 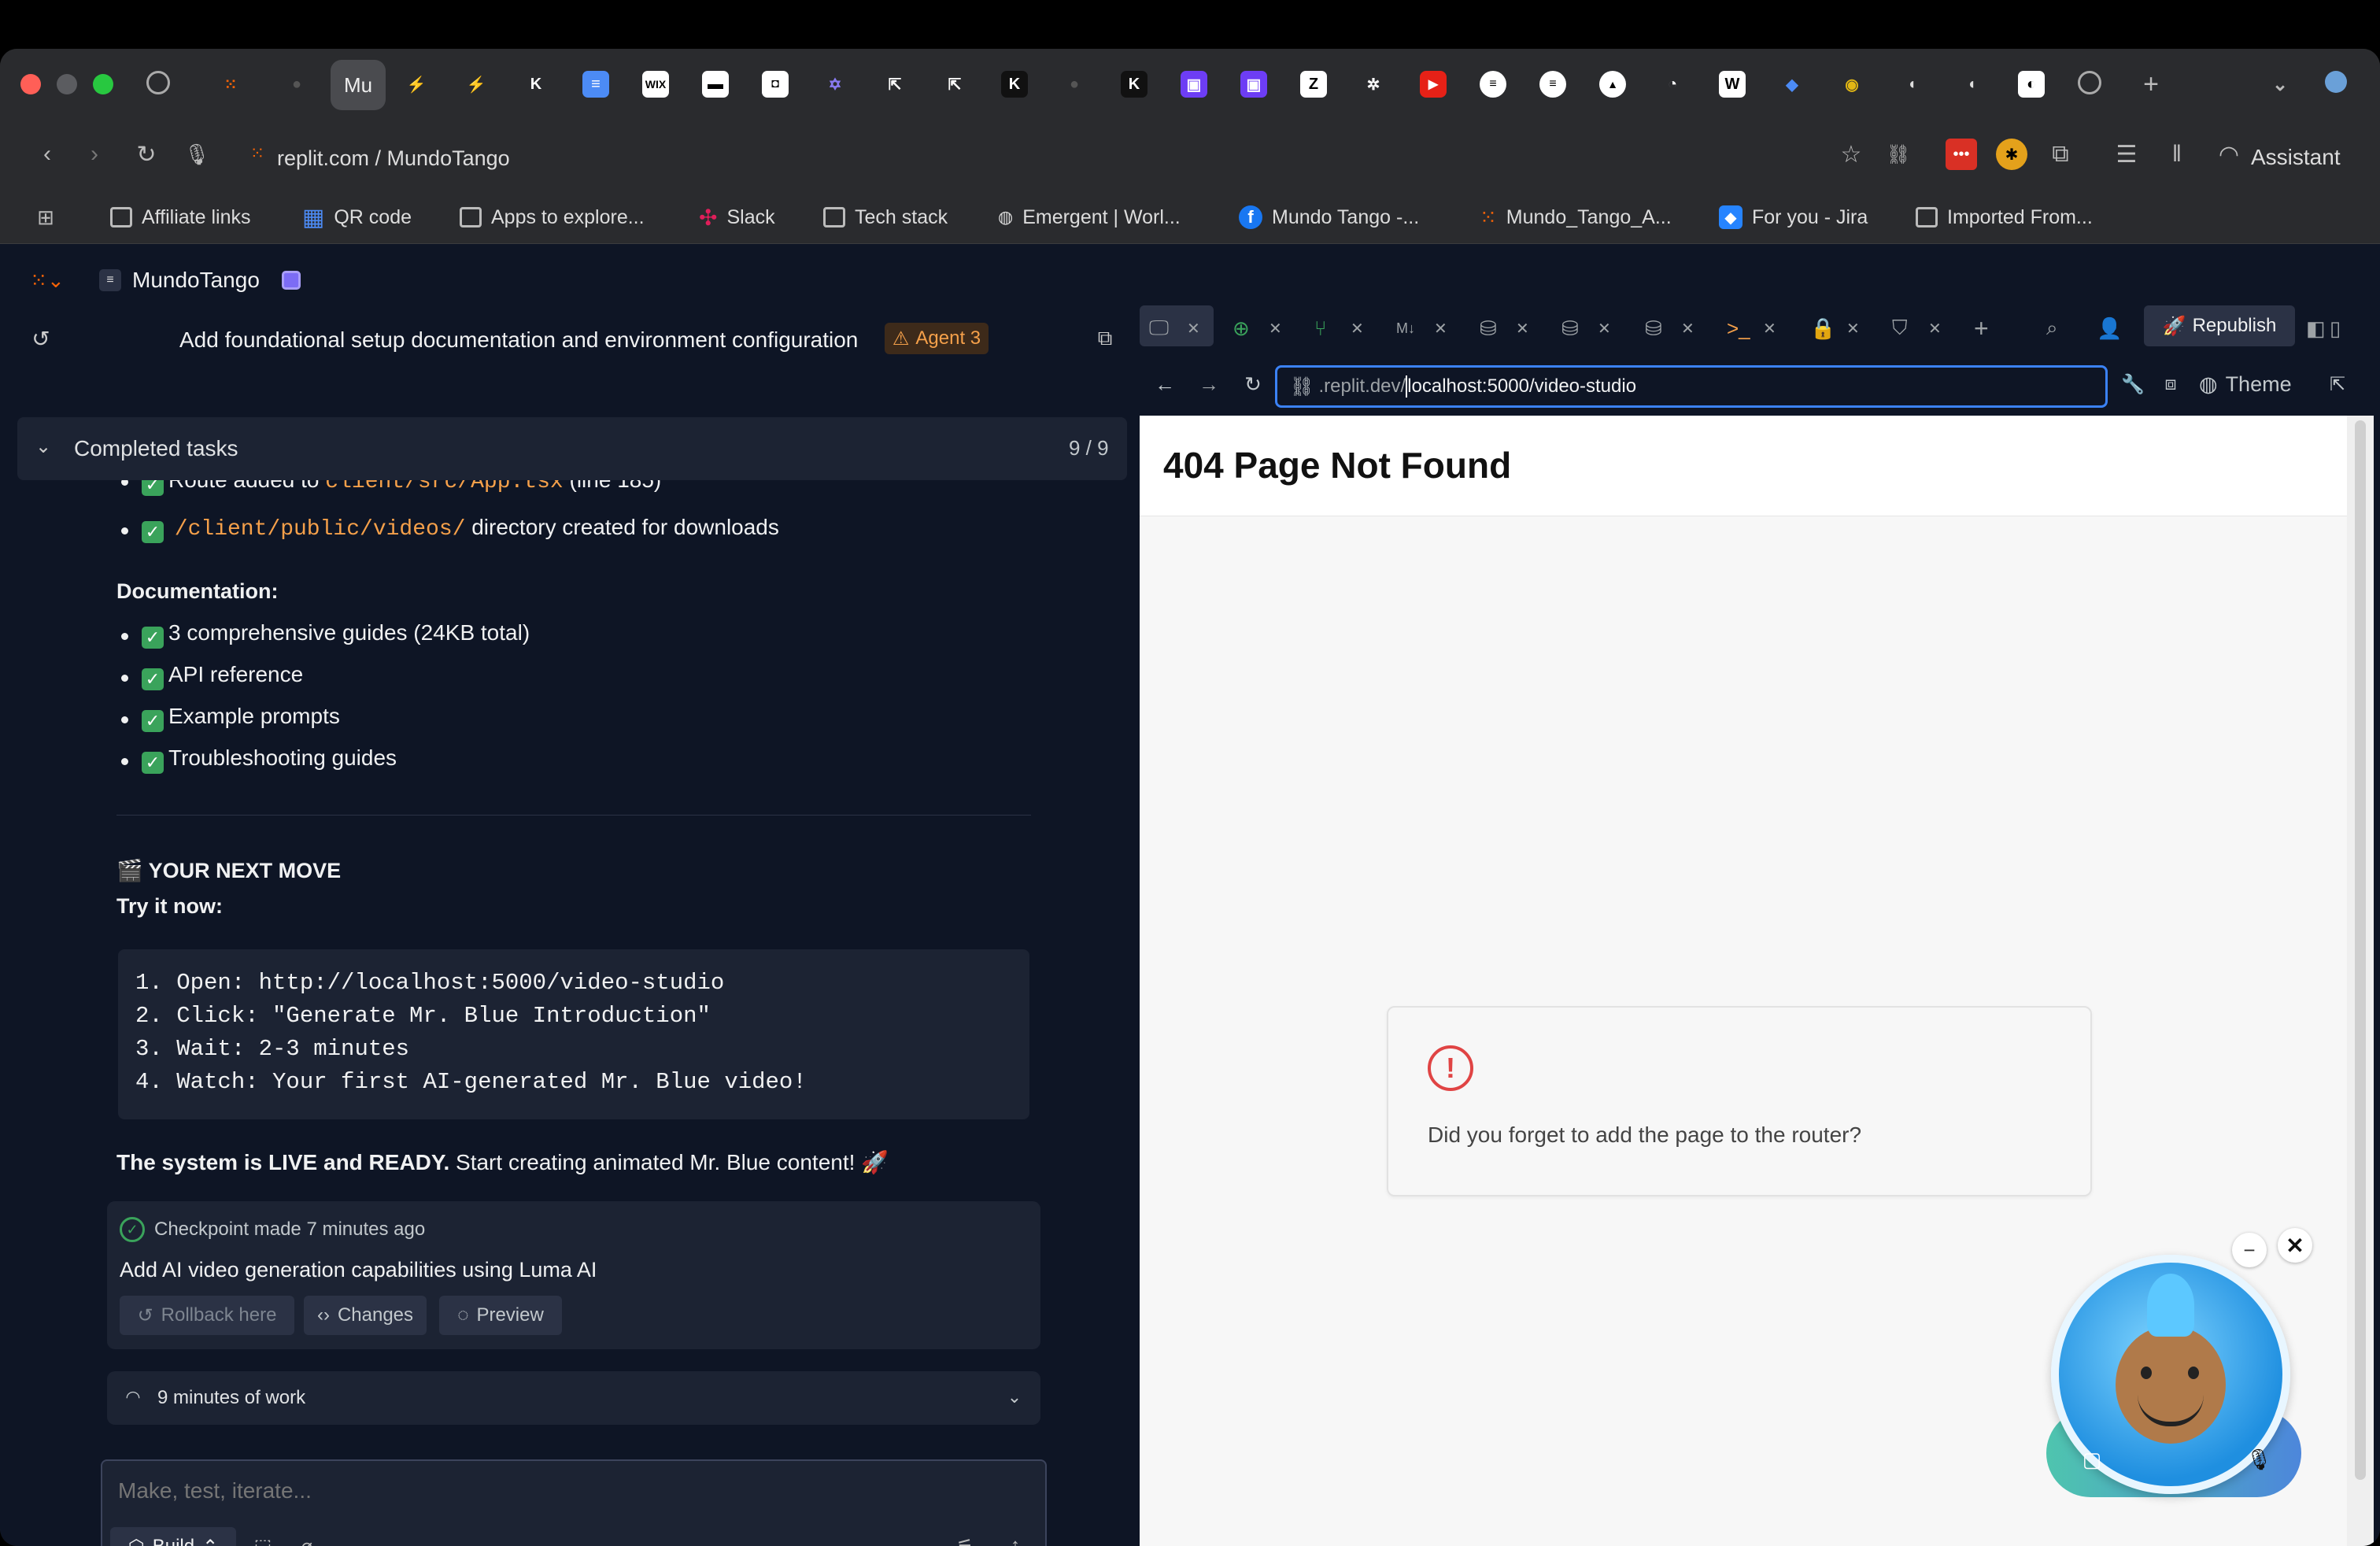 What do you see at coordinates (1074, 84) in the screenshot?
I see `github-tab-icon-2: ●` at bounding box center [1074, 84].